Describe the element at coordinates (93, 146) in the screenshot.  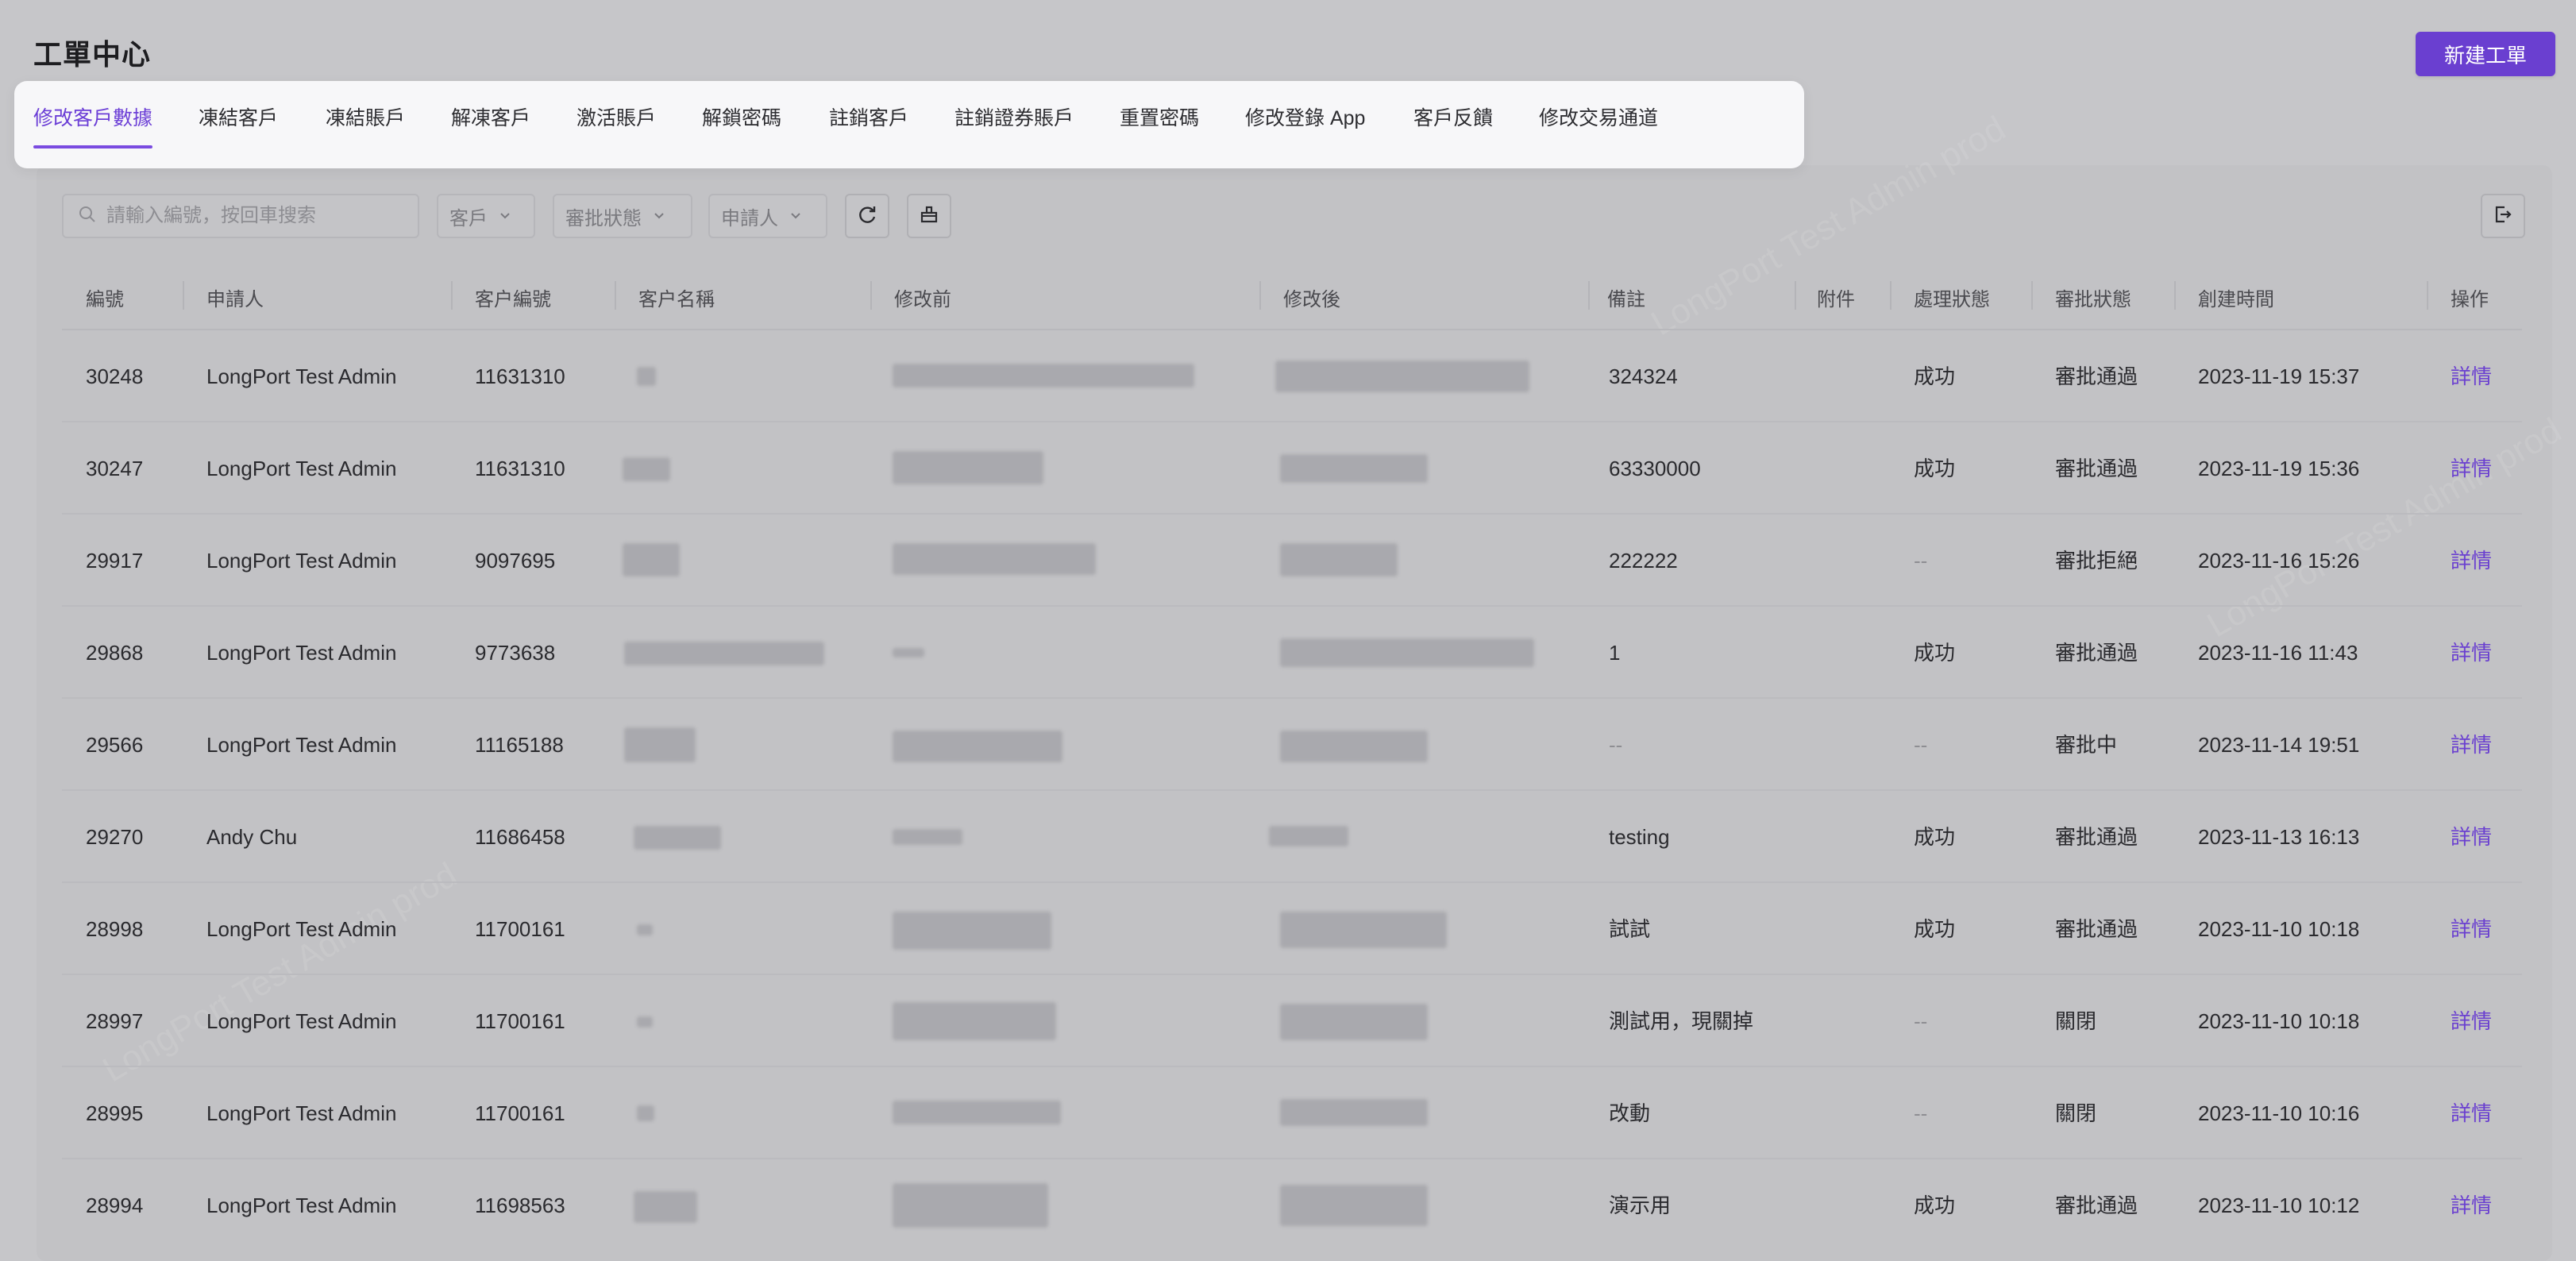
I see `active-tab-indicator` at that location.